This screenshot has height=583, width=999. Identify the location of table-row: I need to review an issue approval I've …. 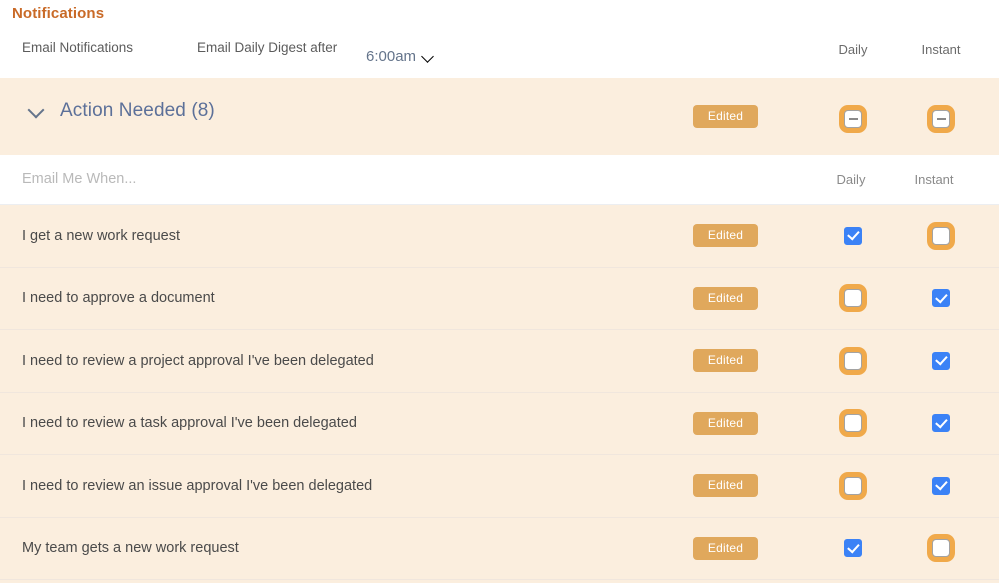
(499, 486).